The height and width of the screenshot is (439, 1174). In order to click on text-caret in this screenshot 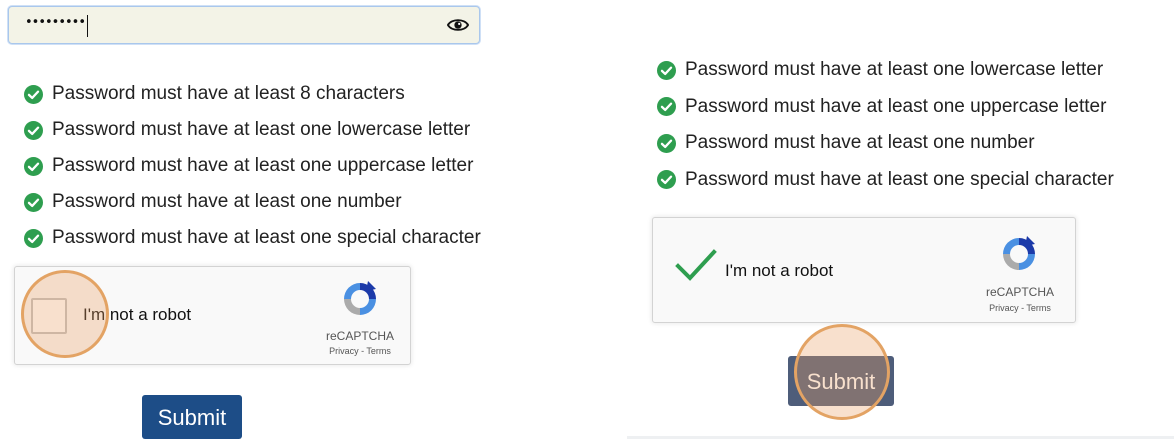, I will do `click(87, 26)`.